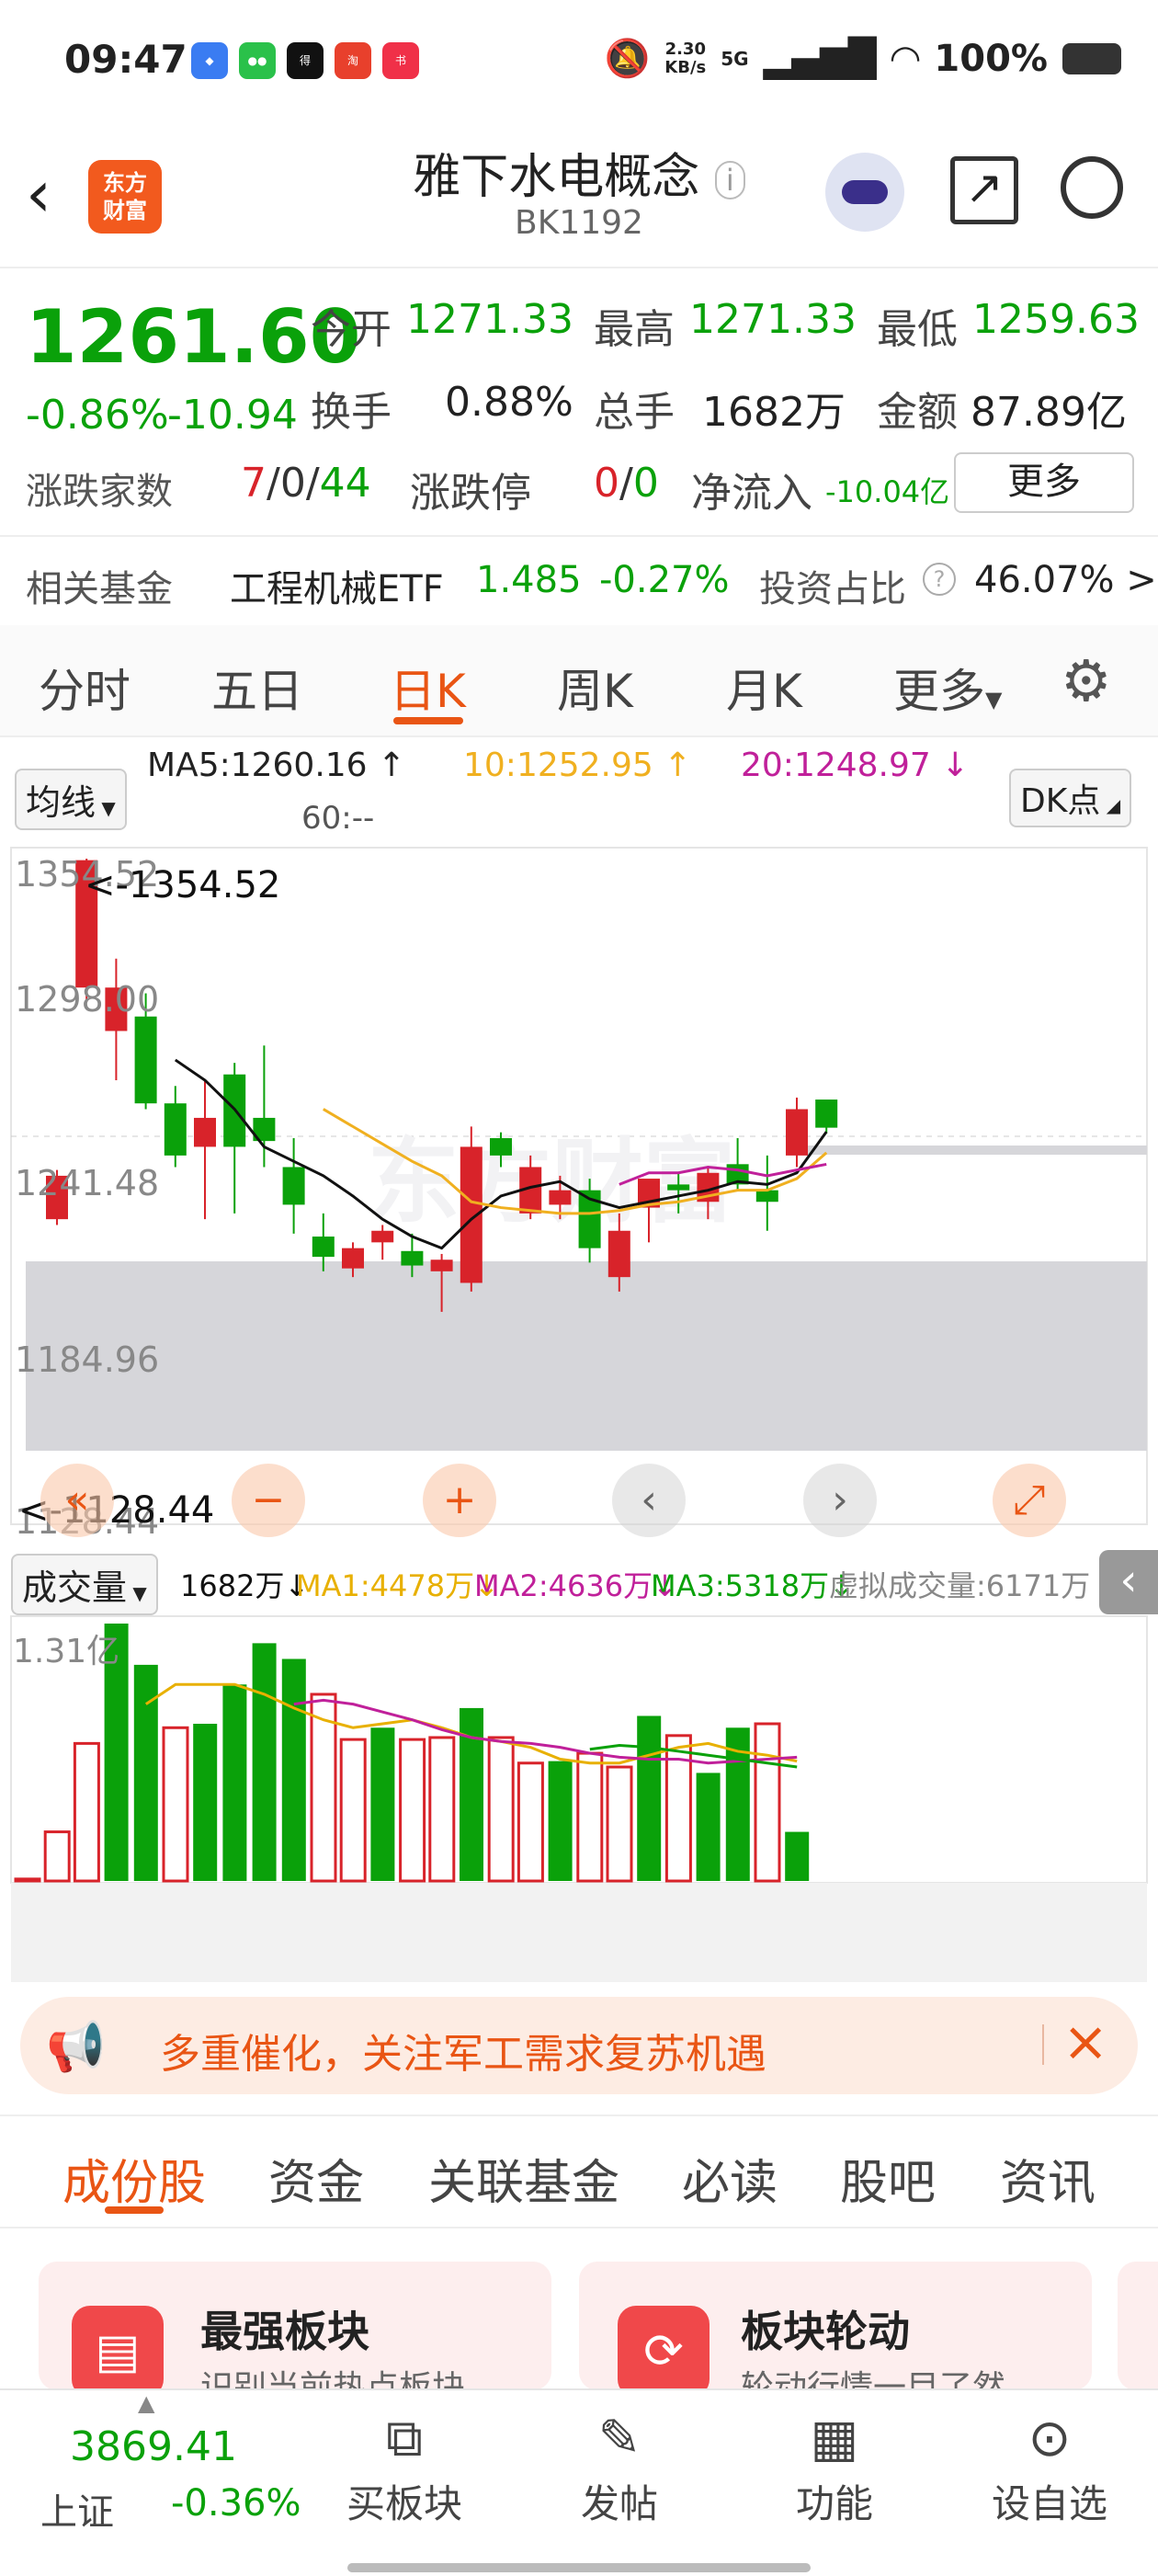 The image size is (1158, 2576). I want to click on ratio-value: 46.07% >, so click(1065, 580).